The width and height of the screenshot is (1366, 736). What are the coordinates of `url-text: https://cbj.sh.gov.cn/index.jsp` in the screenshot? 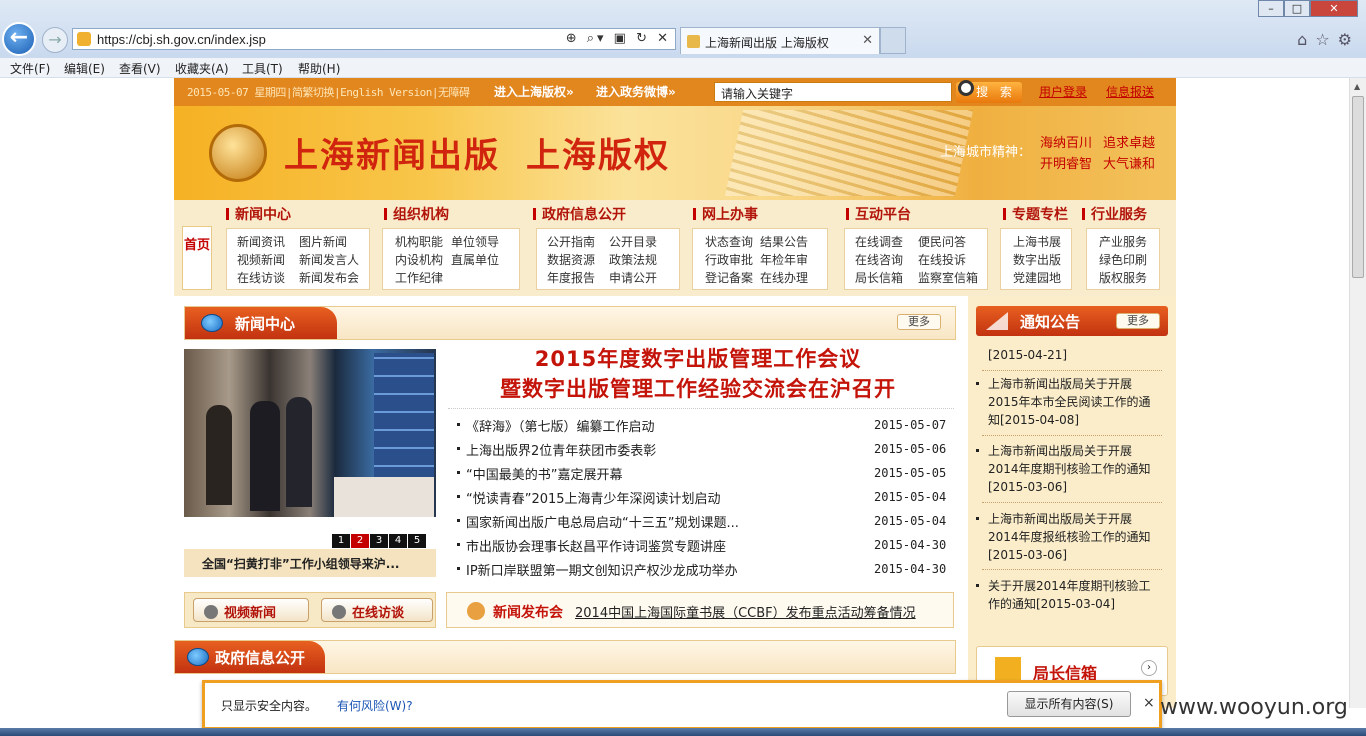 It's located at (181, 39).